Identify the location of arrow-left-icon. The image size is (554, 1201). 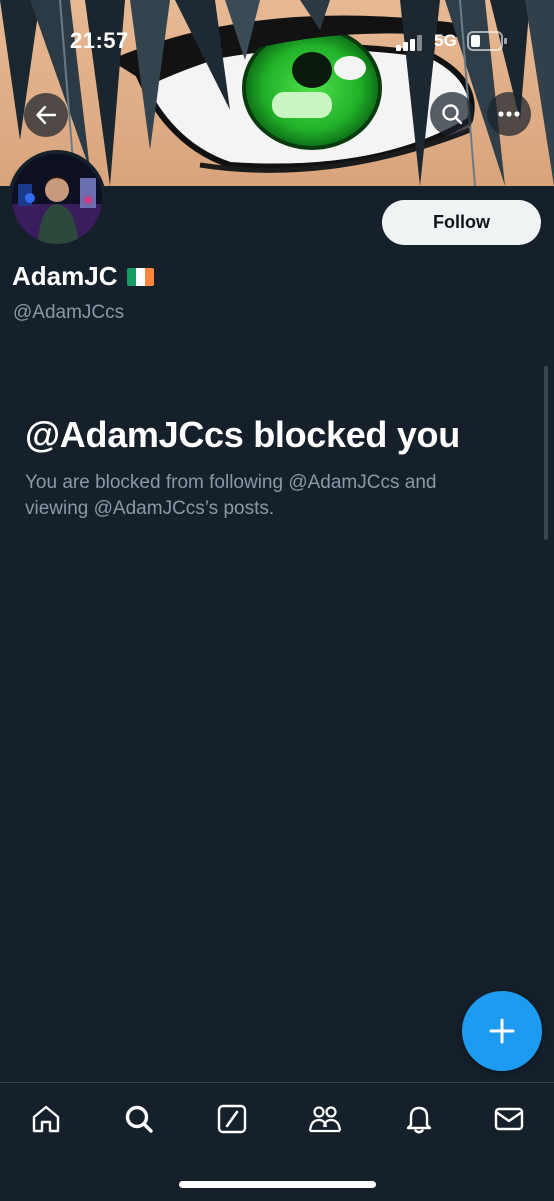
(46, 115).